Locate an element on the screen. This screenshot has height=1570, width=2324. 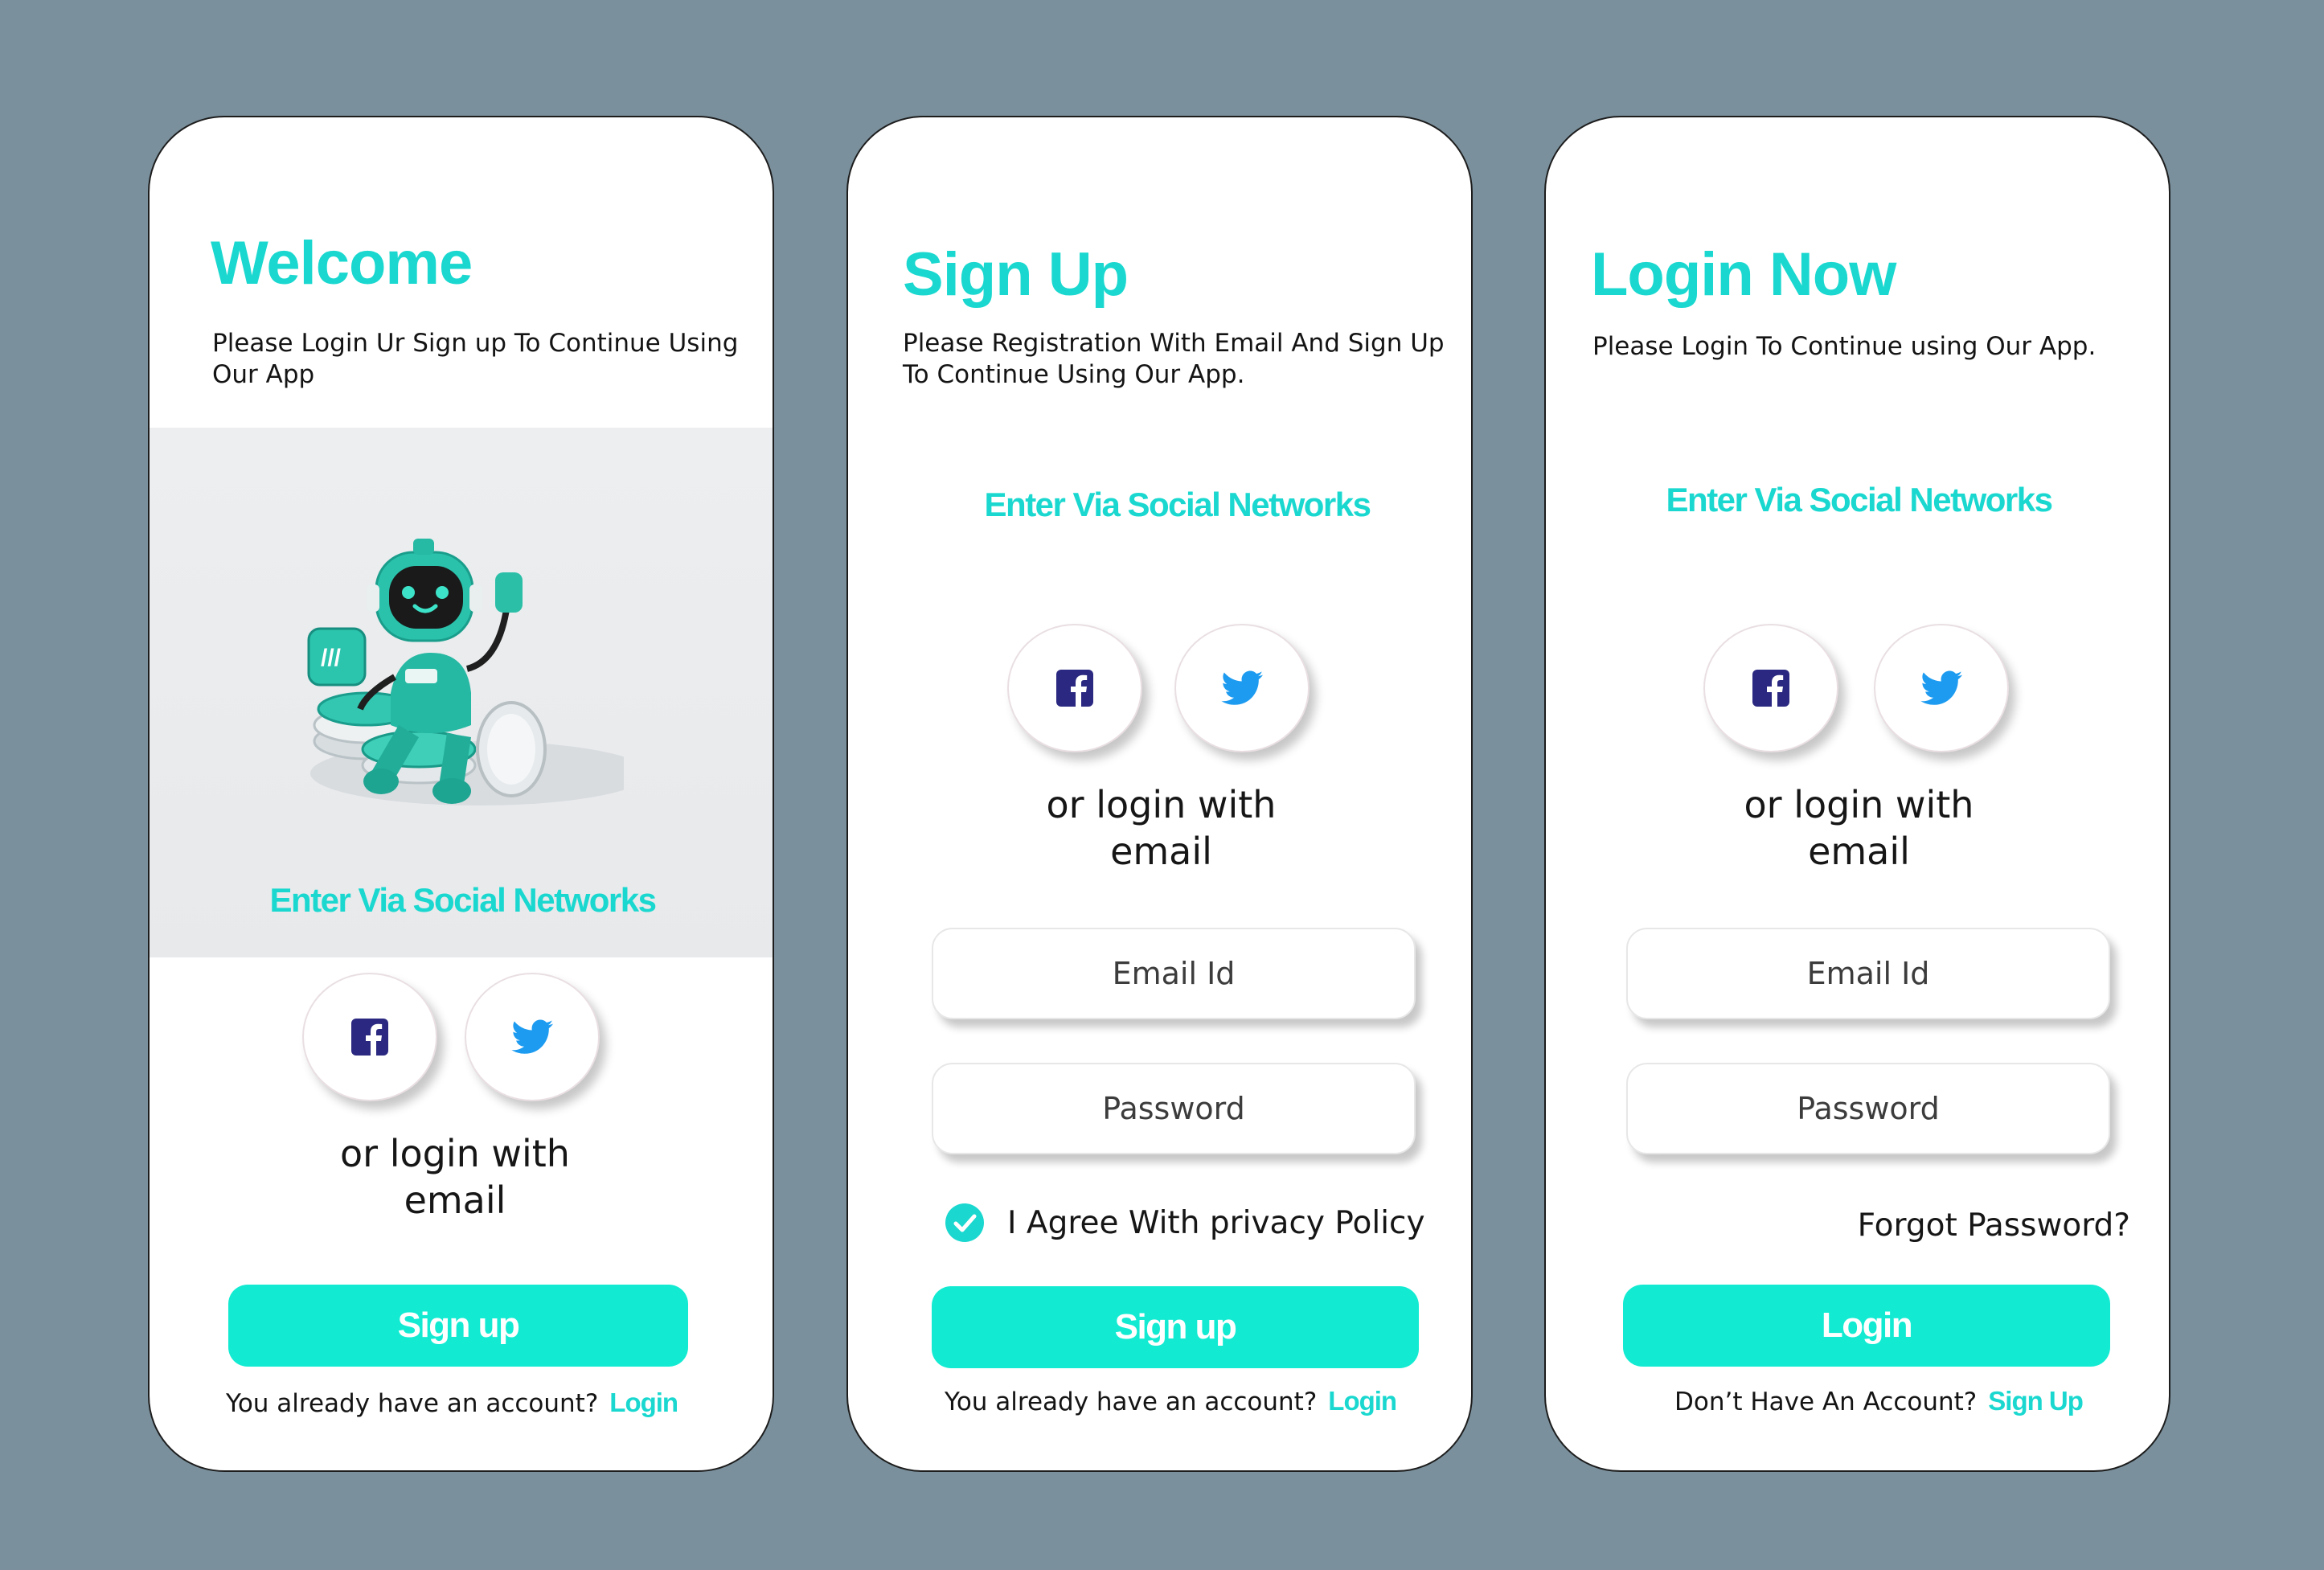
page-title: Welcome is located at coordinates (342, 263).